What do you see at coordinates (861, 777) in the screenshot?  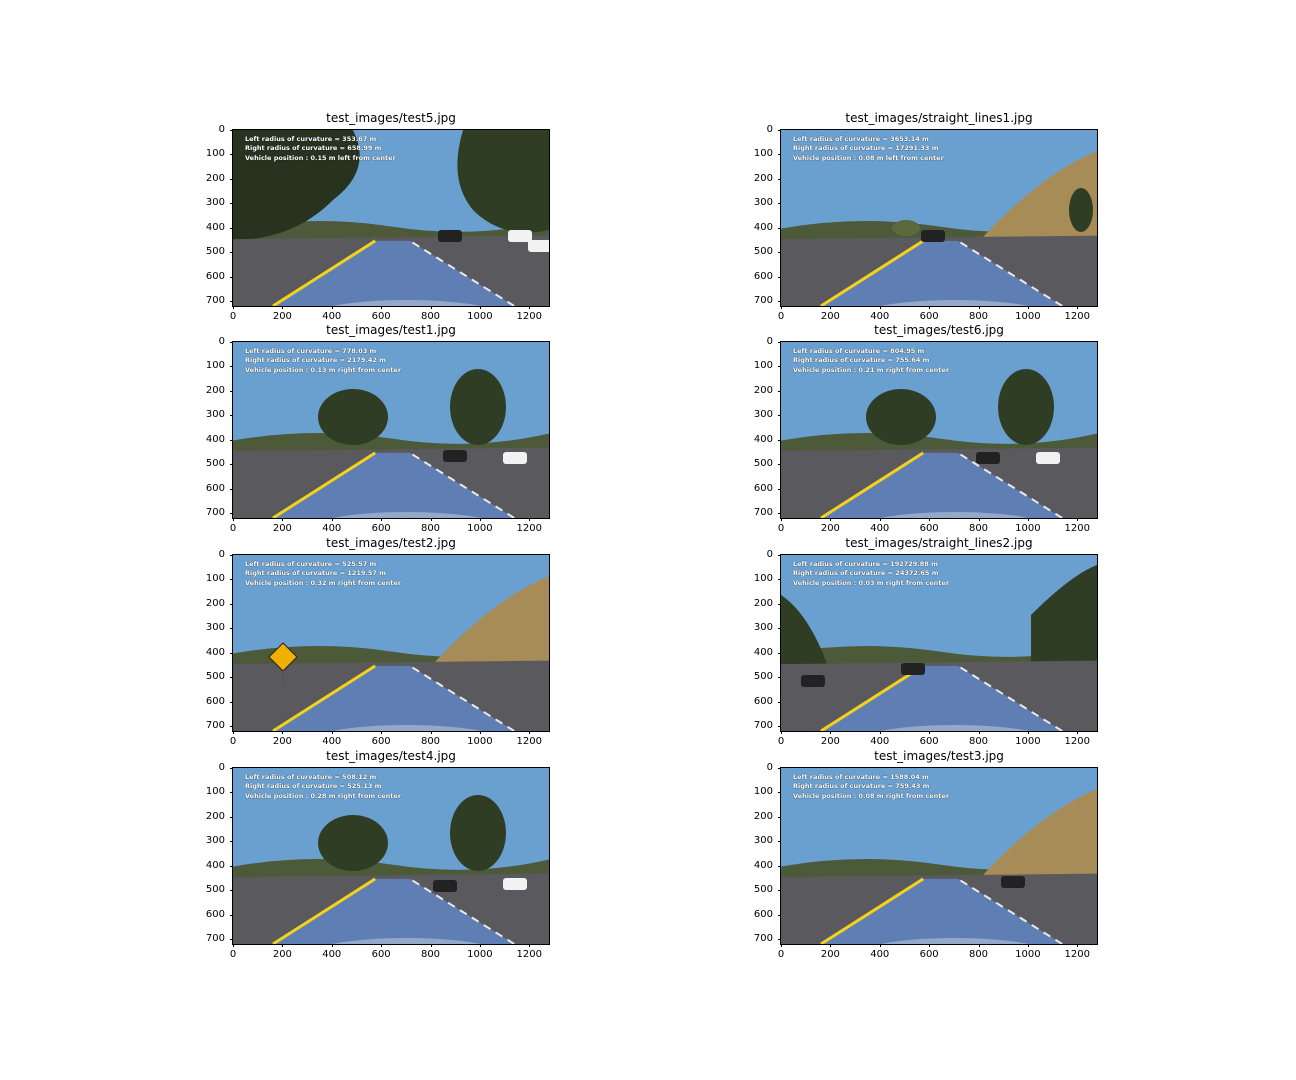 I see `left-curvature-text: Left radius of curvature = 1588.04 m` at bounding box center [861, 777].